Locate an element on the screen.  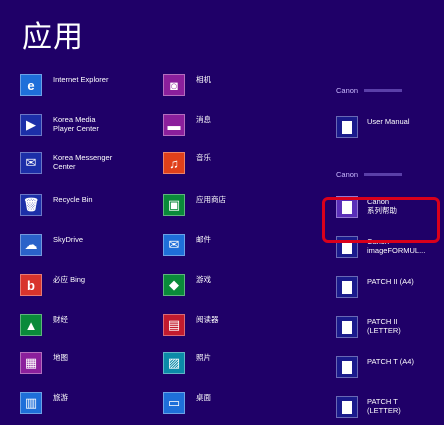
app-tile-label: 桌面 is located at coordinates (203, 397).